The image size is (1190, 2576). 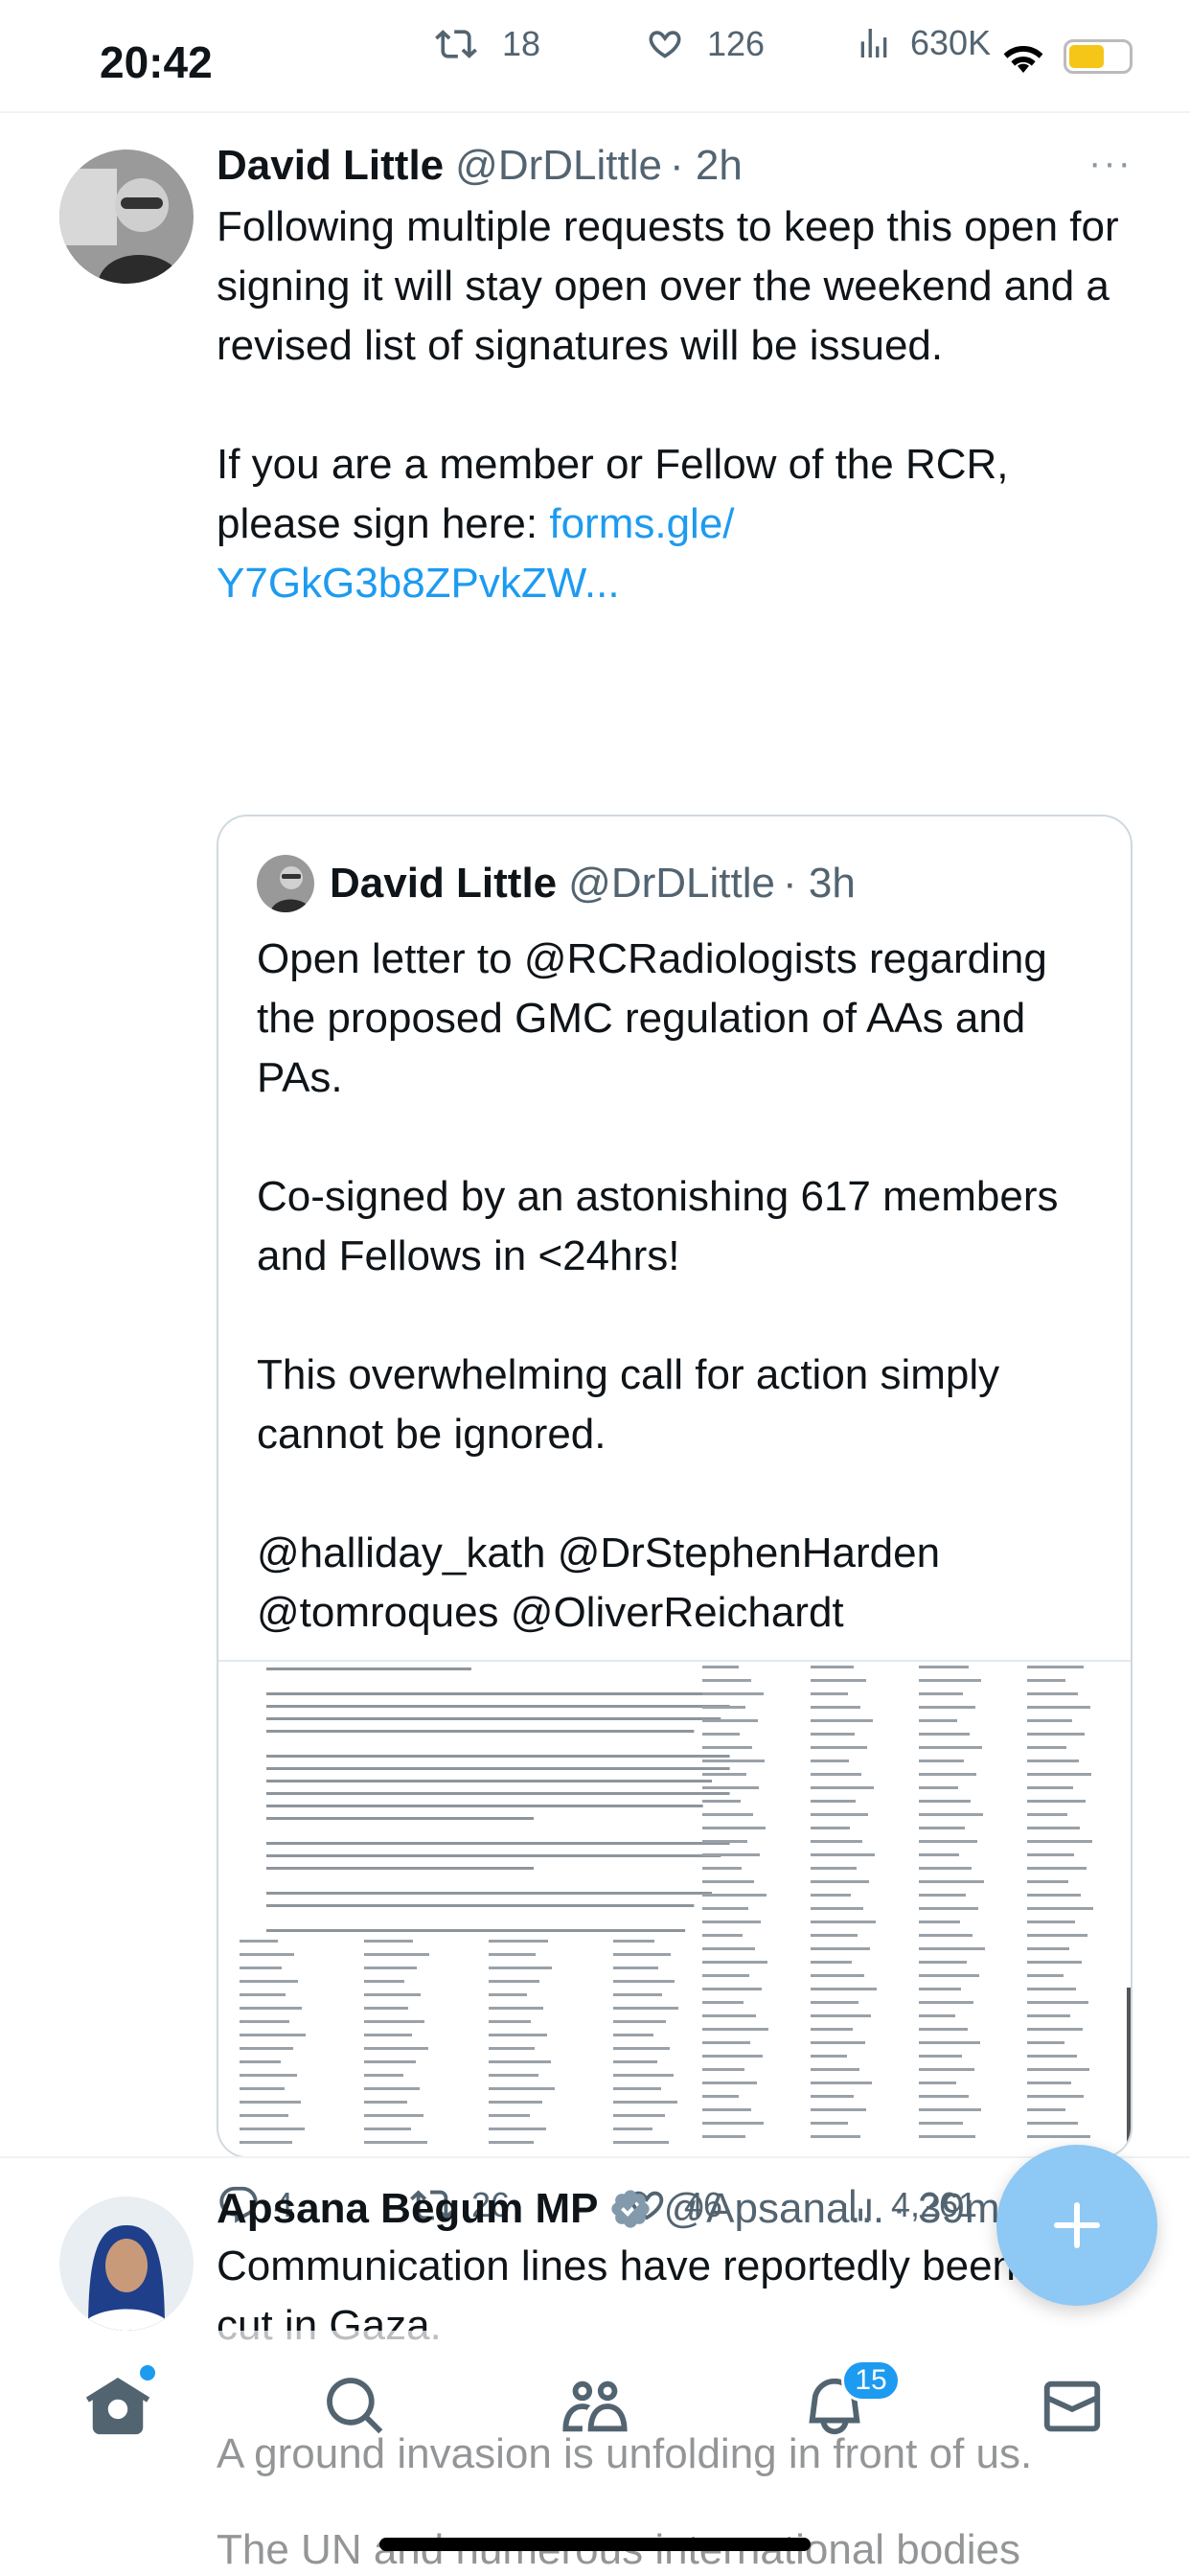 What do you see at coordinates (665, 44) in the screenshot?
I see `heart-icon` at bounding box center [665, 44].